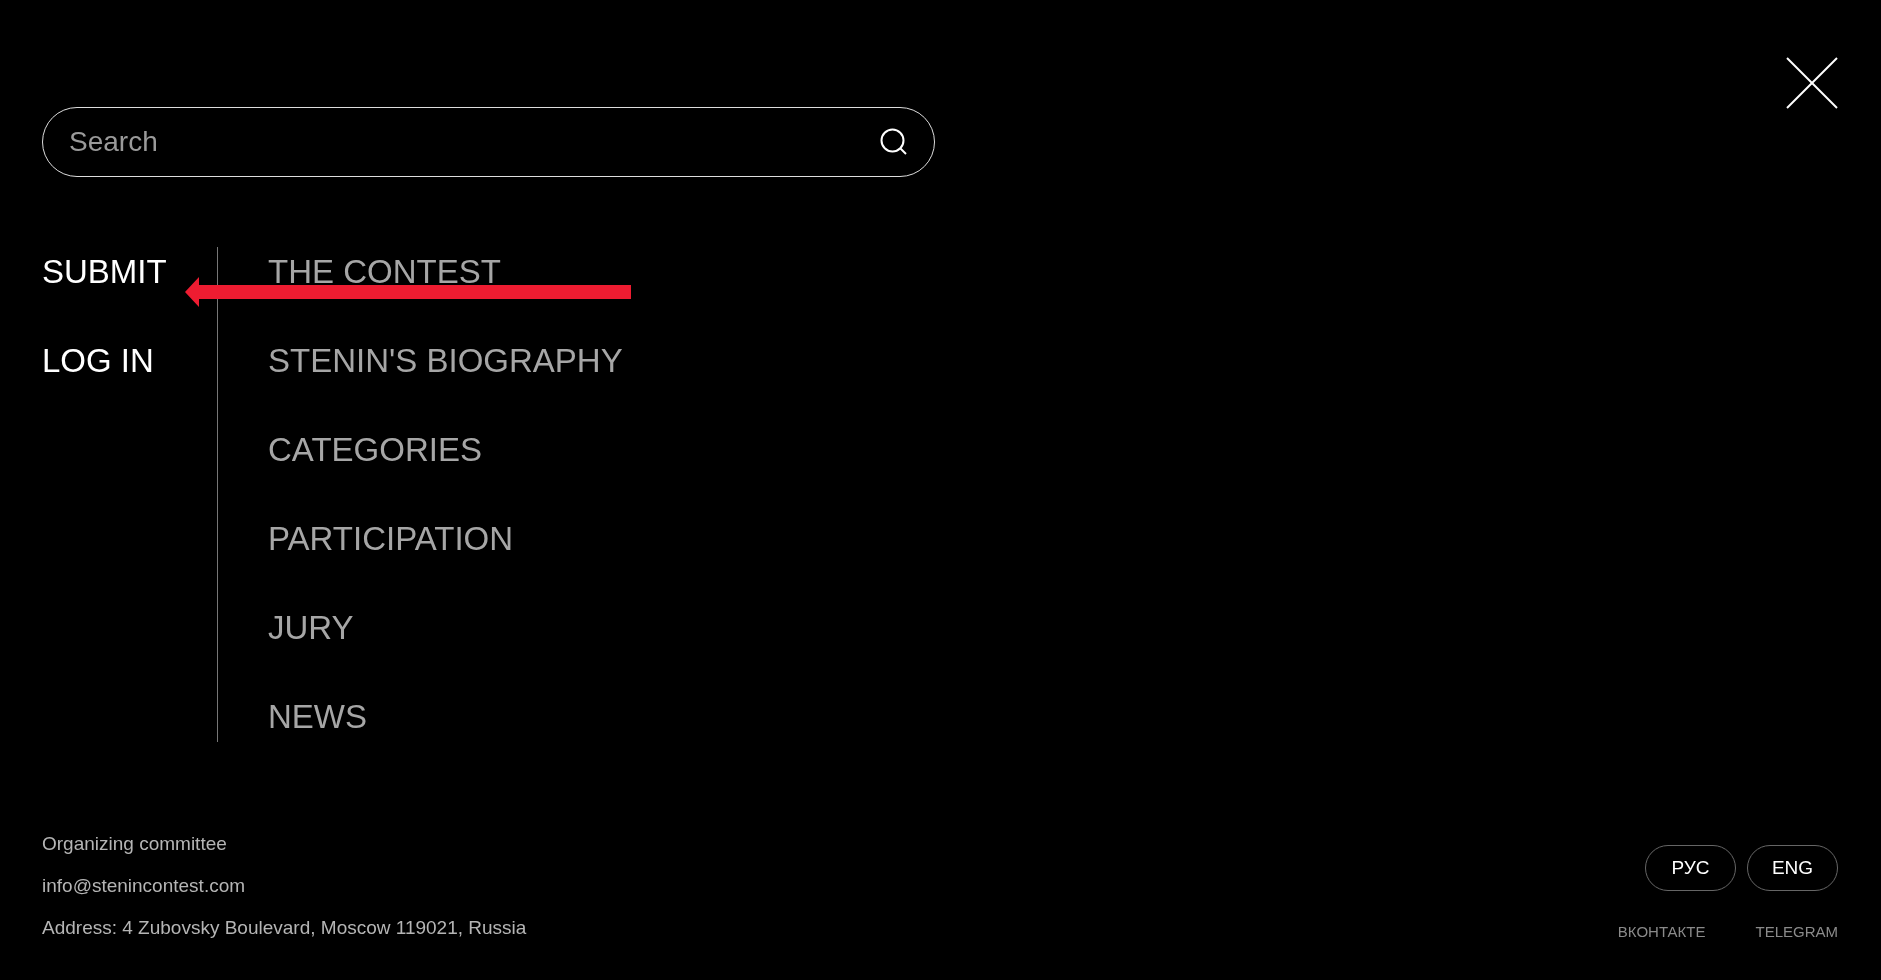  I want to click on footer-text: Address: 4 Zubovsky Boulevard, Moscow 119021, Russia, so click(284, 928).